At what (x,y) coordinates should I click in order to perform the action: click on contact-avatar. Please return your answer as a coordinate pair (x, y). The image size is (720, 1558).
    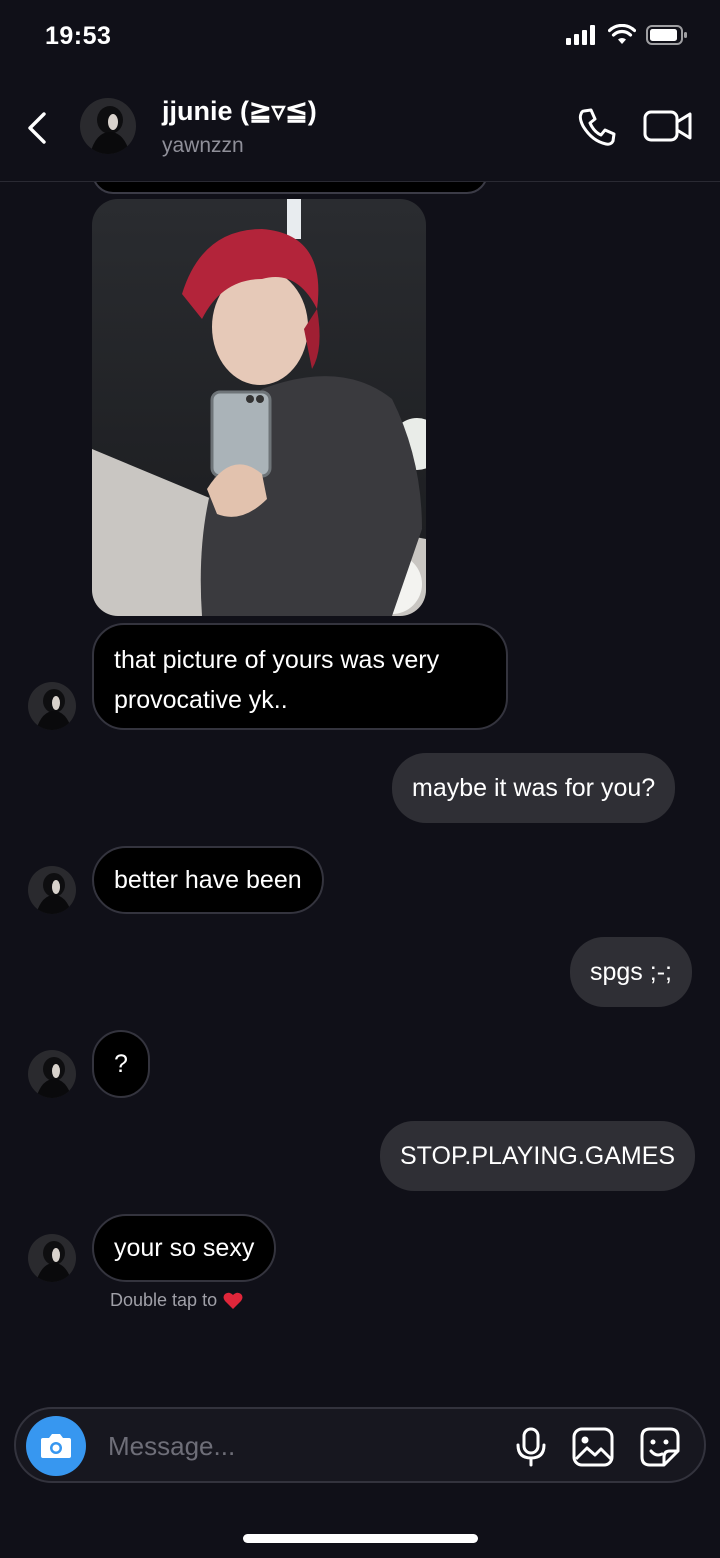
    Looking at the image, I should click on (108, 126).